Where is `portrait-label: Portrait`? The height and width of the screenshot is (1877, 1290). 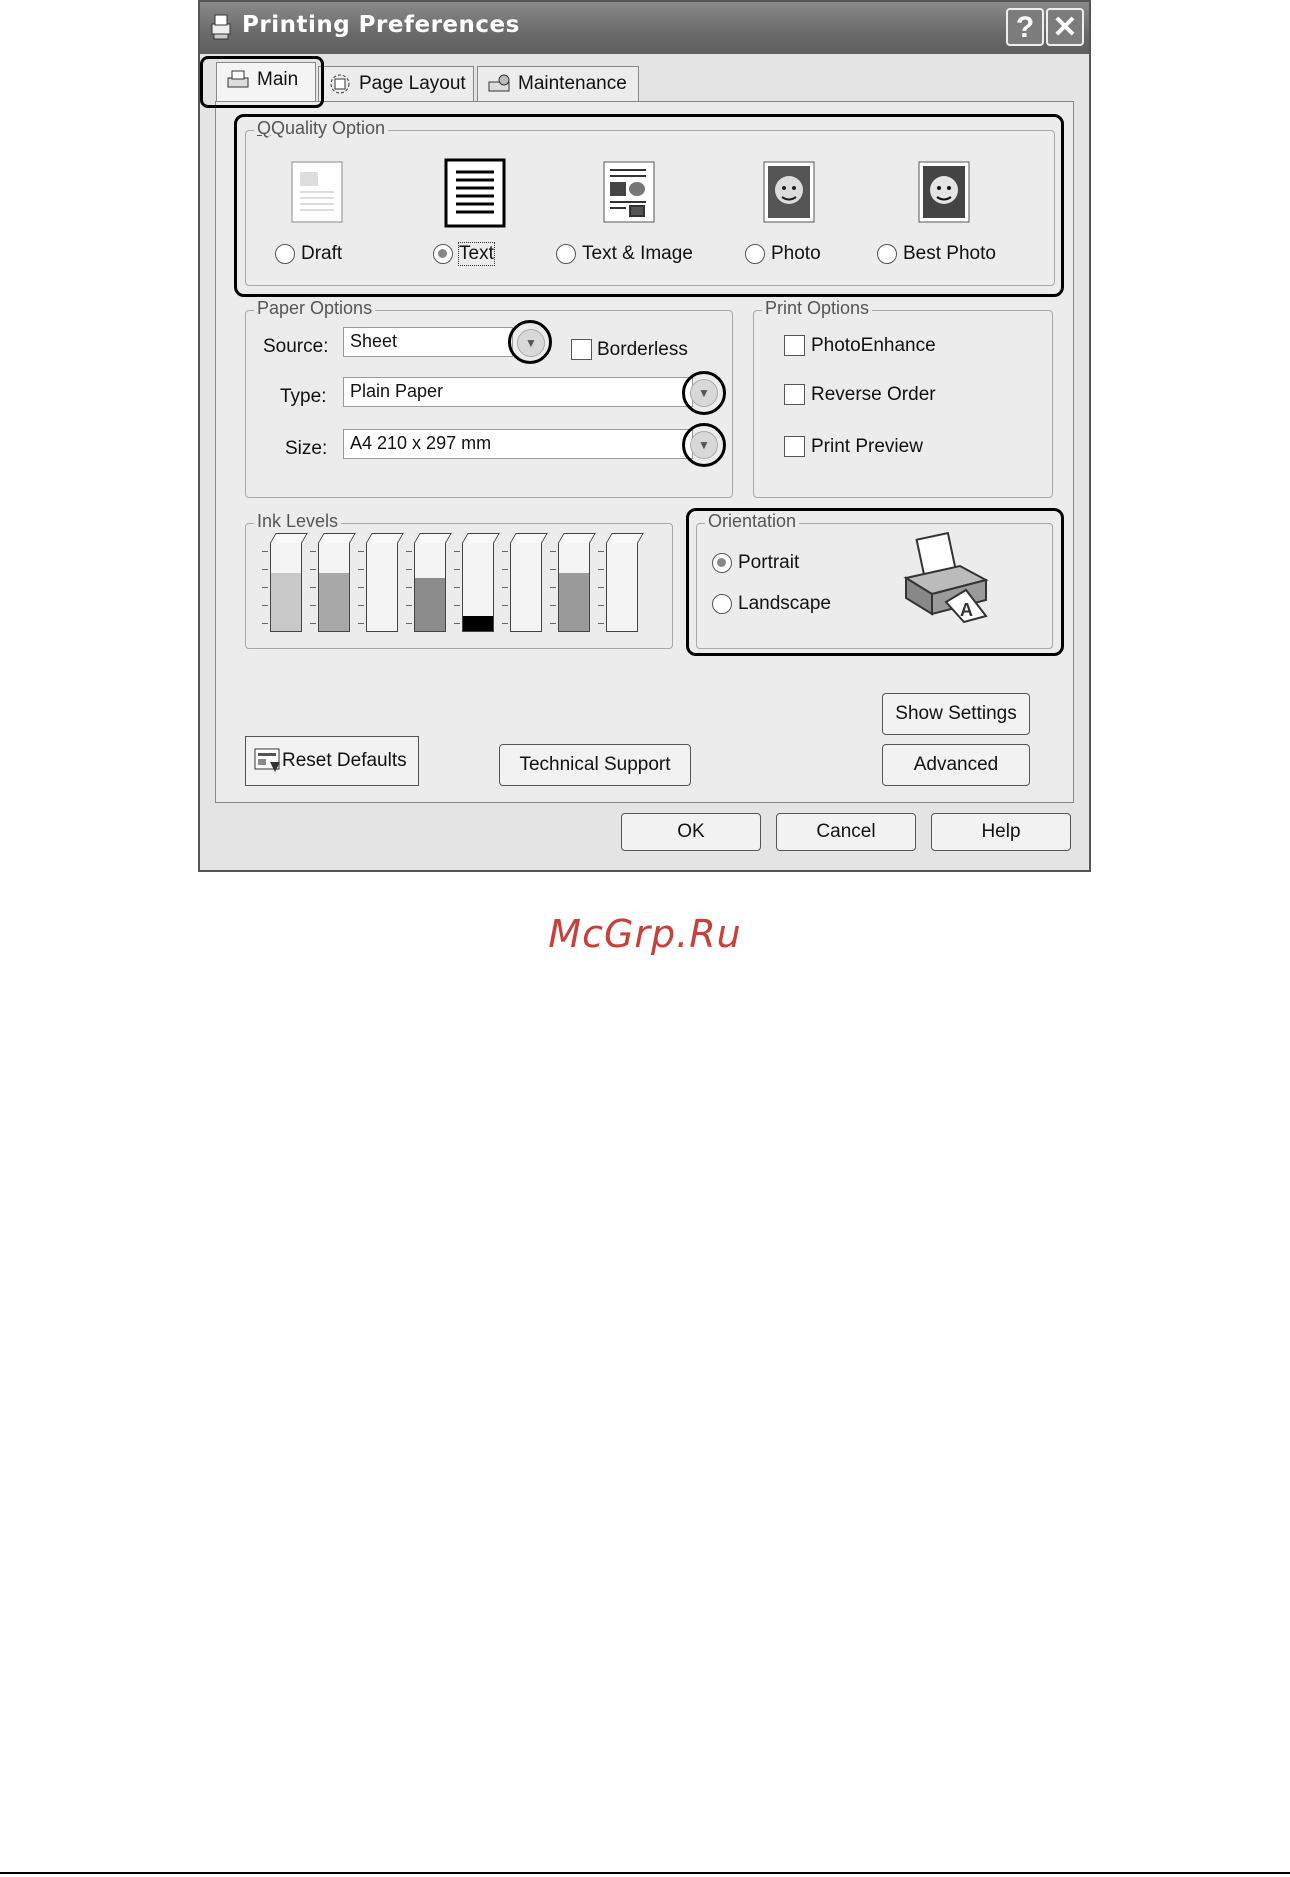 portrait-label: Portrait is located at coordinates (768, 563).